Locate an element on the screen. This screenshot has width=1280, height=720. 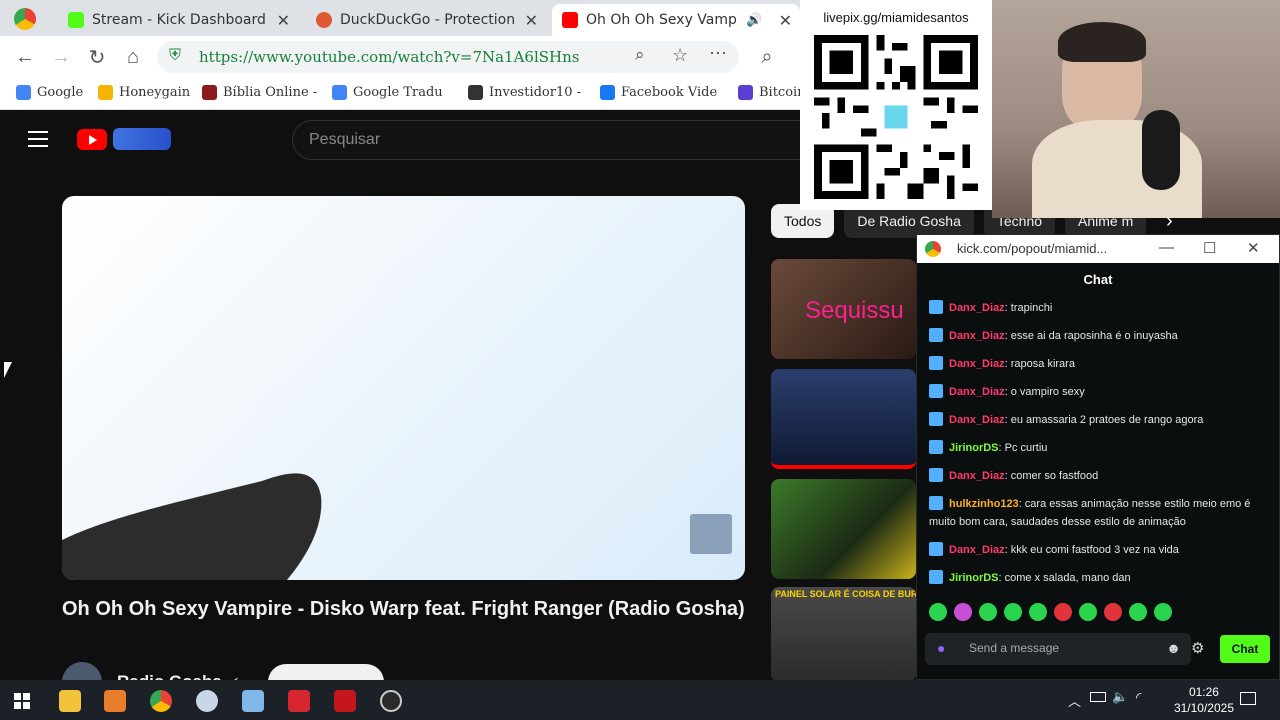
chat-send-button: Chat is located at coordinates (1245, 649).